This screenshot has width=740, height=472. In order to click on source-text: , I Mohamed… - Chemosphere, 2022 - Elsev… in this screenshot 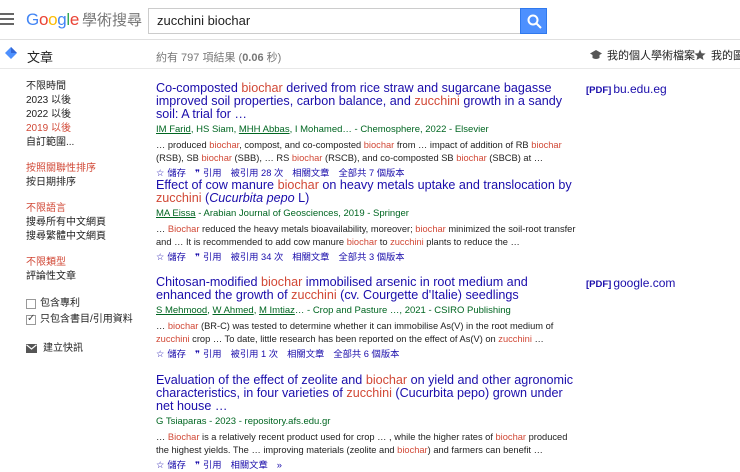, I will do `click(389, 129)`.